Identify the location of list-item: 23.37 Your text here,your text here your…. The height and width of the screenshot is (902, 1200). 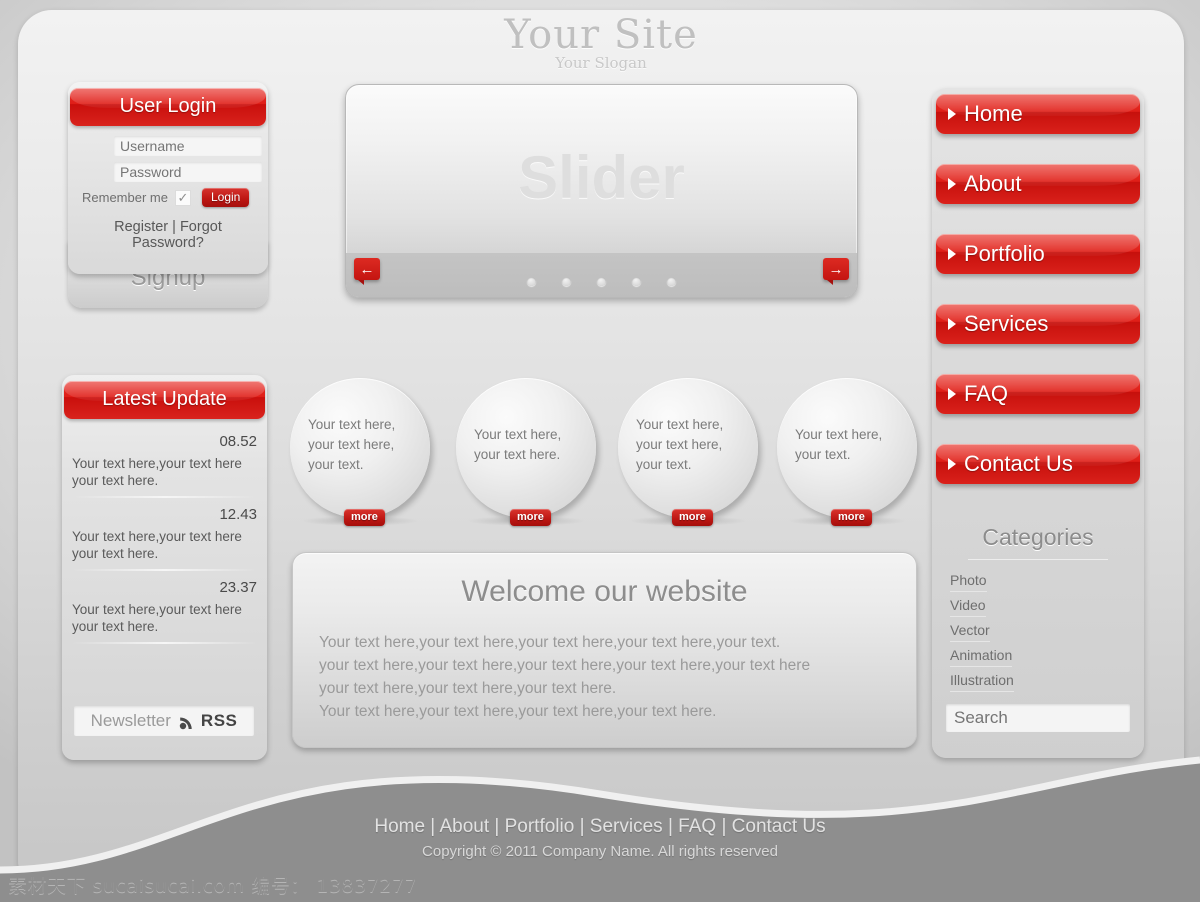
(164, 611).